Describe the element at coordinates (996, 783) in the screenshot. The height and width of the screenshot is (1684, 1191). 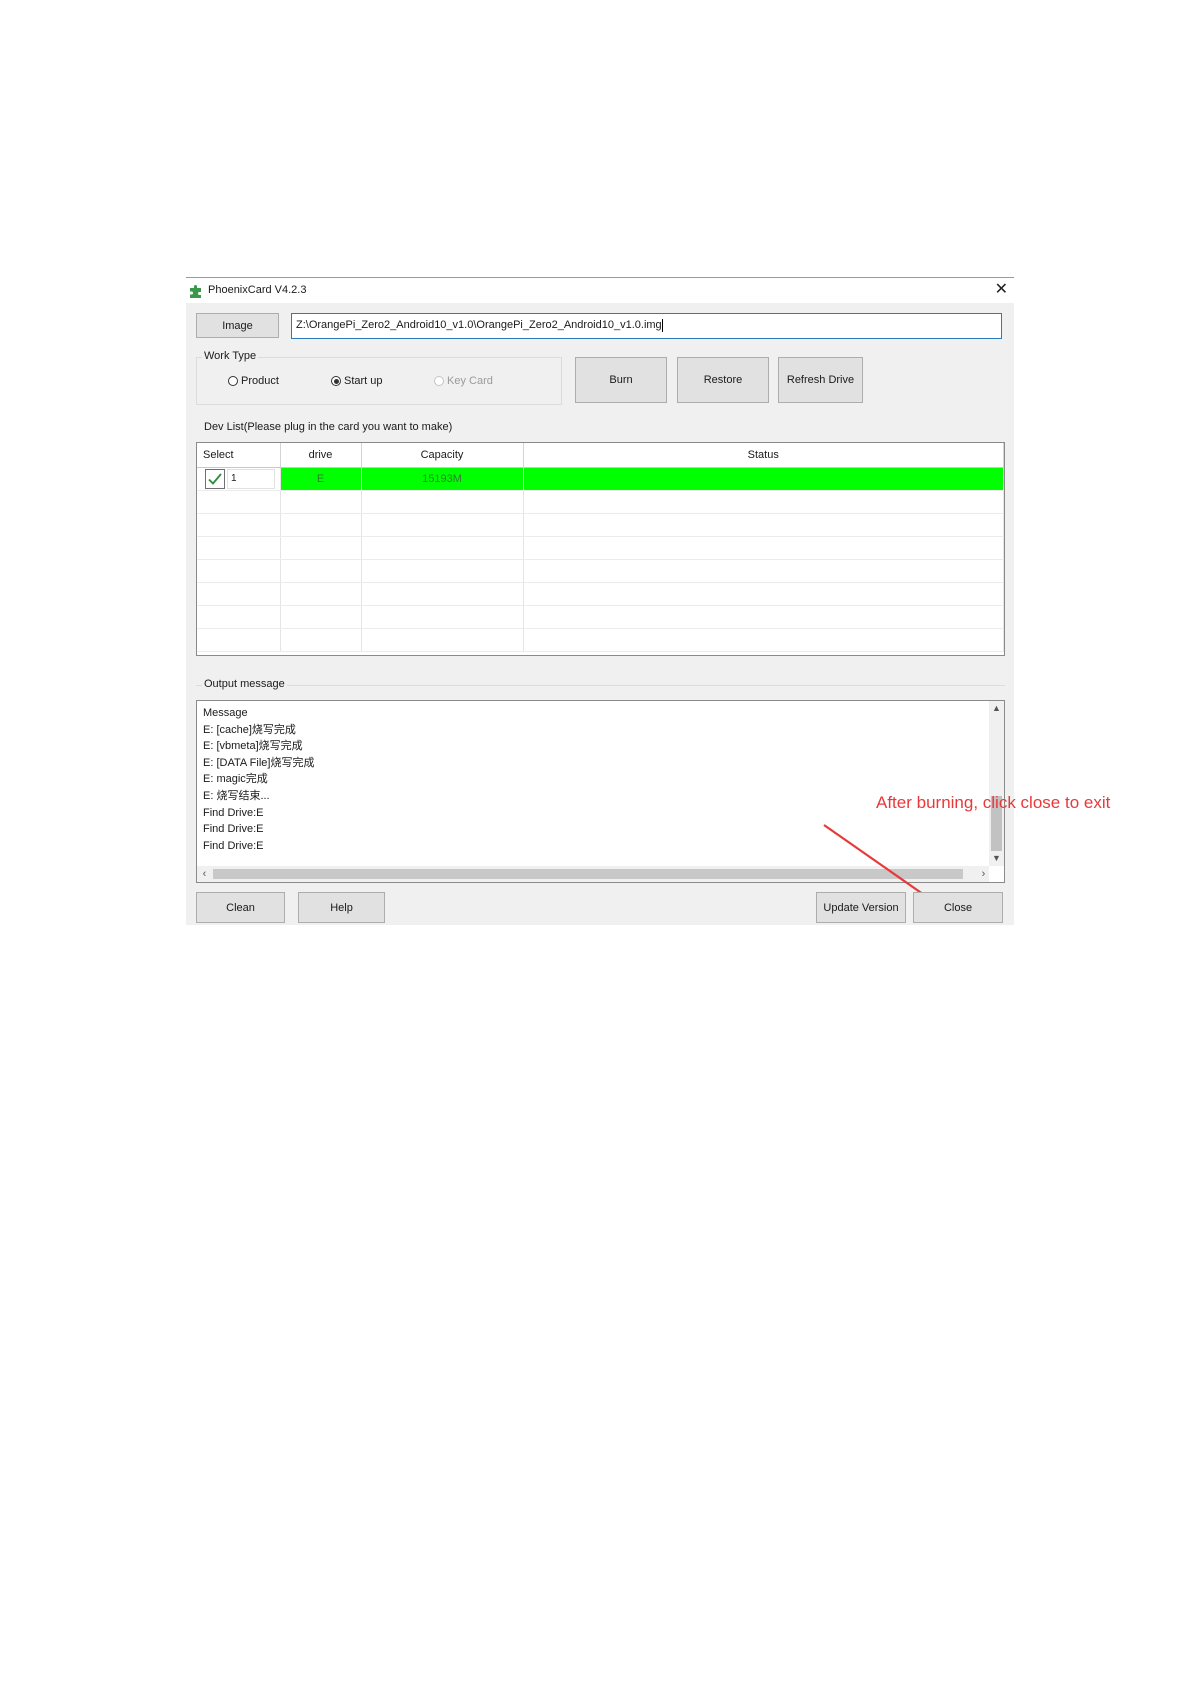
I see `vertical-scrollbar: ▲ ▼` at that location.